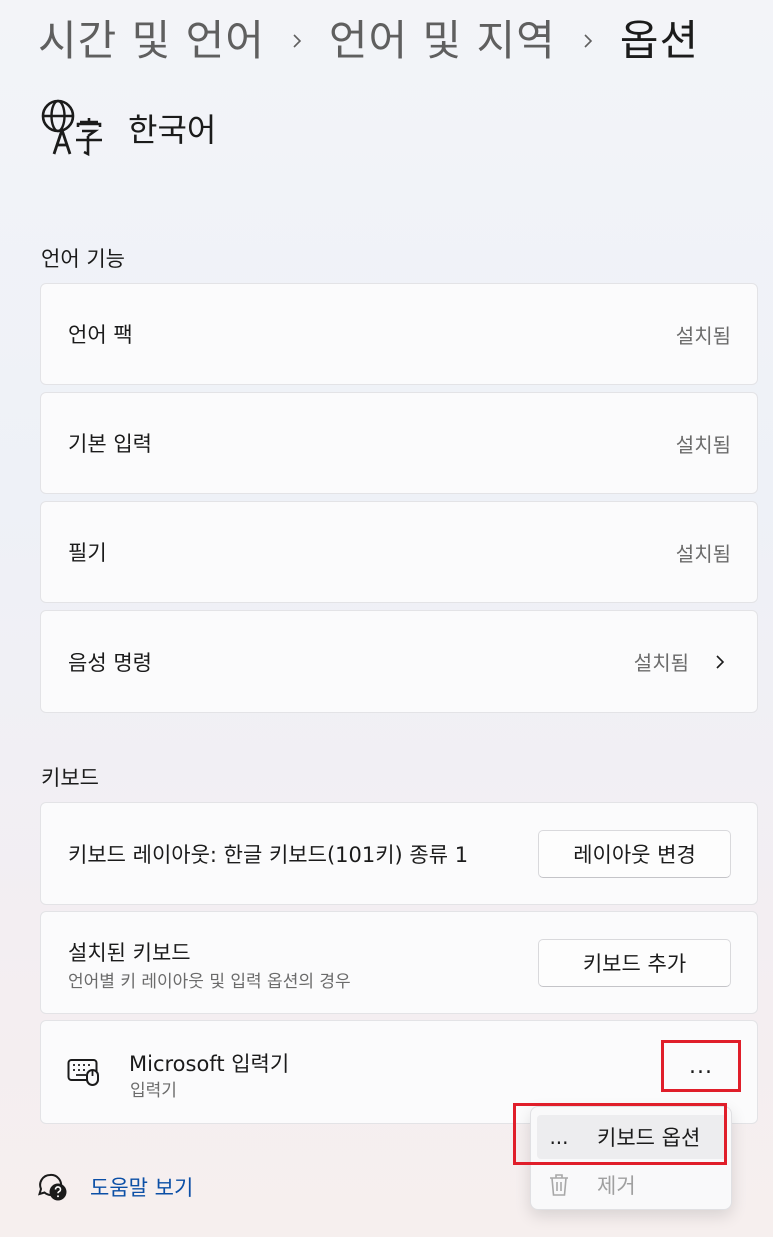  Describe the element at coordinates (172, 130) in the screenshot. I see `language-title: 한국어` at that location.